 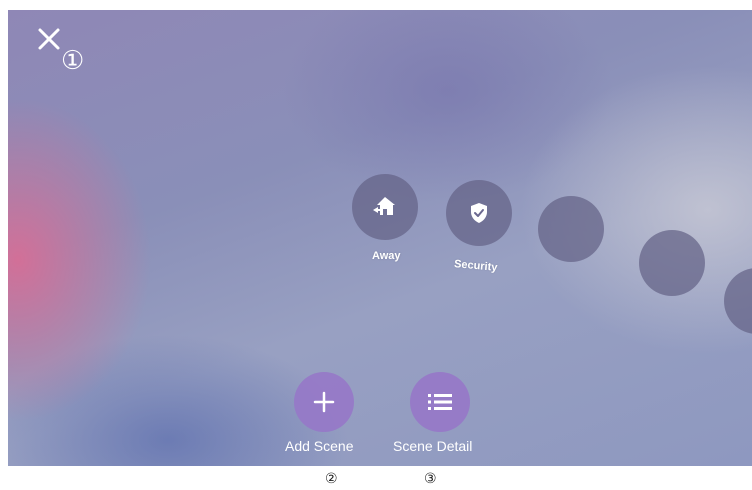 What do you see at coordinates (331, 479) in the screenshot?
I see `annotation-marker-add-scene: ②` at bounding box center [331, 479].